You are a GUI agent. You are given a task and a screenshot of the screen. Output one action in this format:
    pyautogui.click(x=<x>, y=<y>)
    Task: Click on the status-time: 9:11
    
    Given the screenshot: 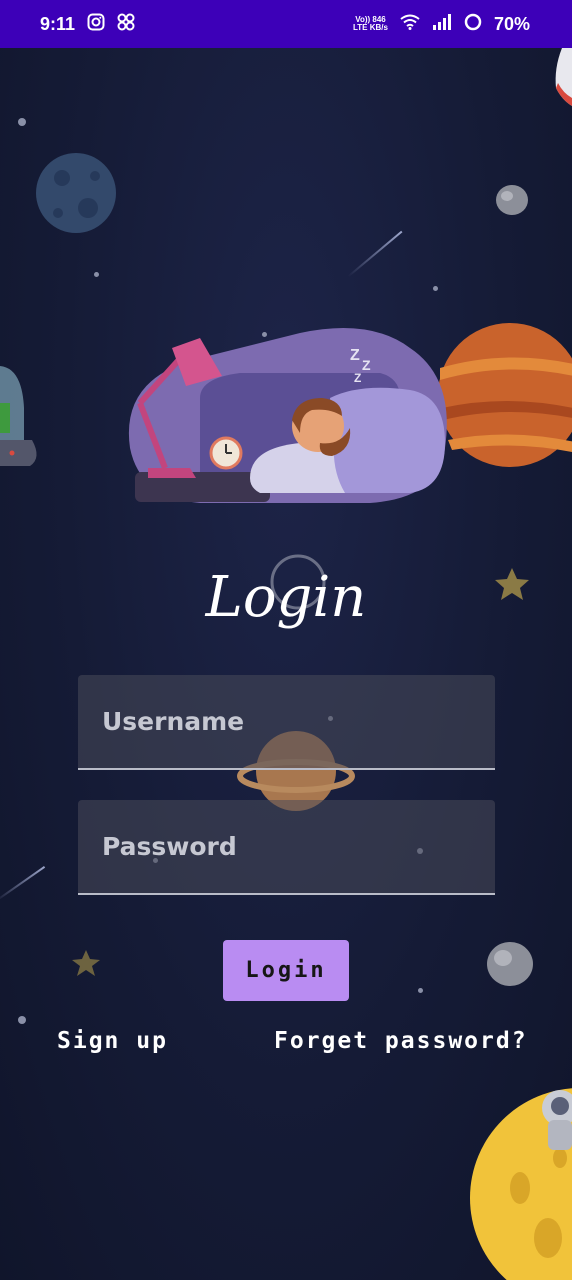 What is the action you would take?
    pyautogui.click(x=58, y=23)
    